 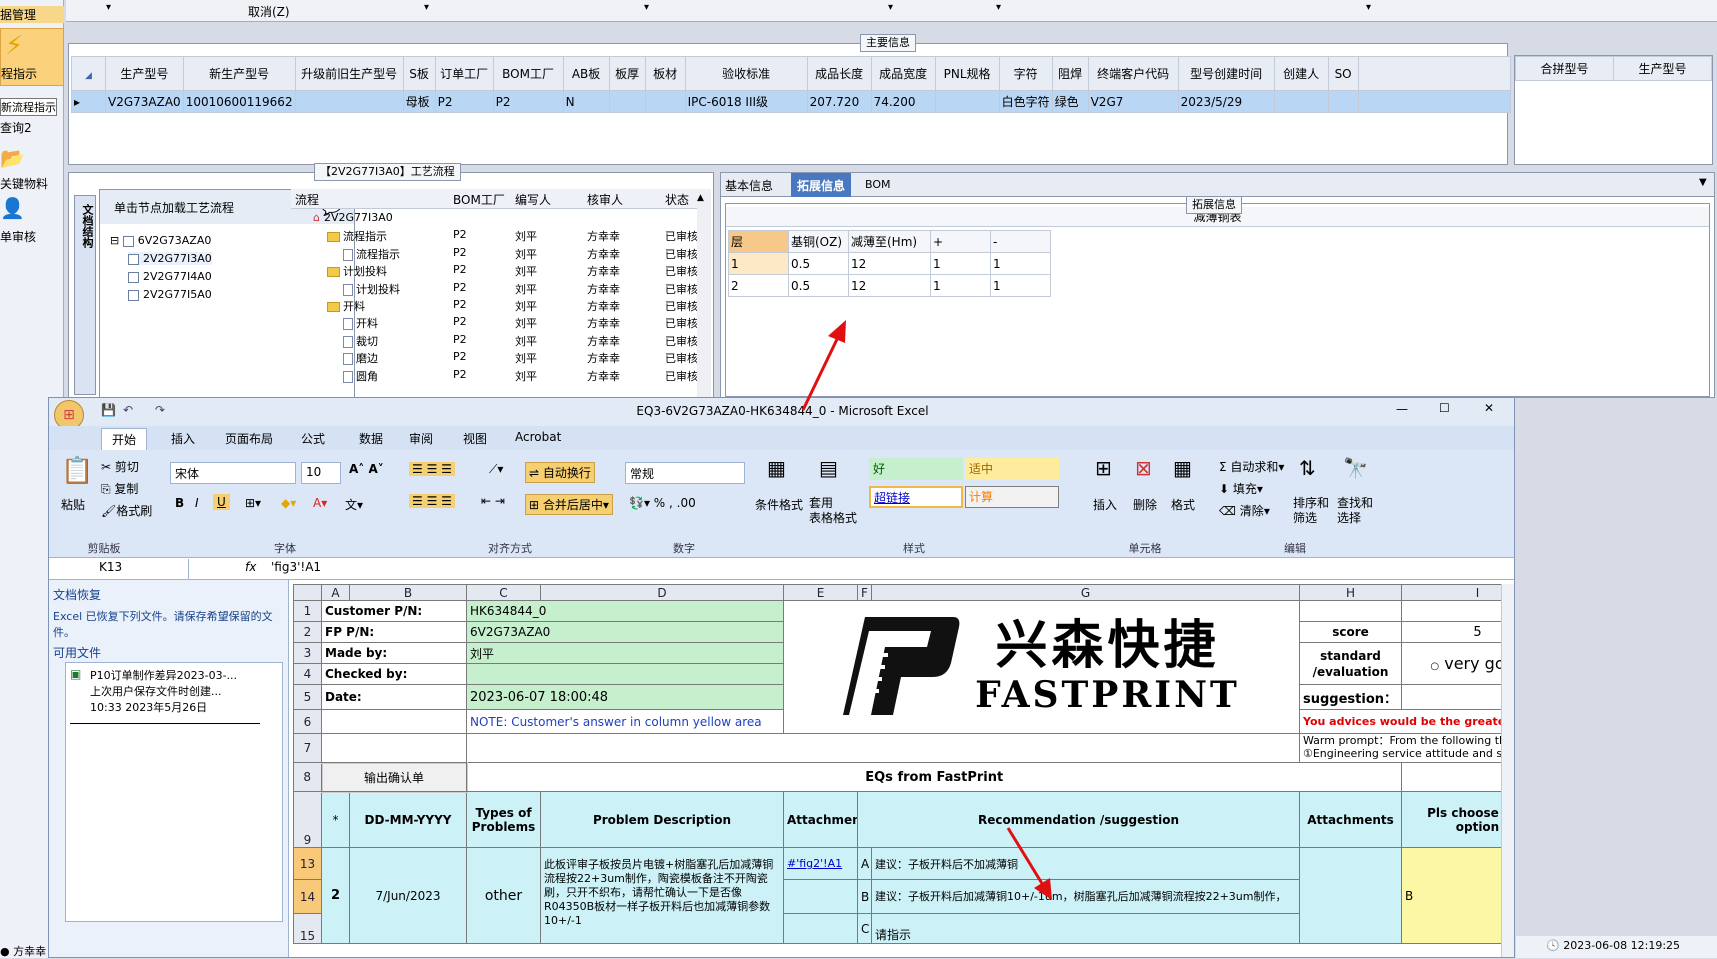 What do you see at coordinates (1307, 468) in the screenshot?
I see `sort-filter-icon: ⇅` at bounding box center [1307, 468].